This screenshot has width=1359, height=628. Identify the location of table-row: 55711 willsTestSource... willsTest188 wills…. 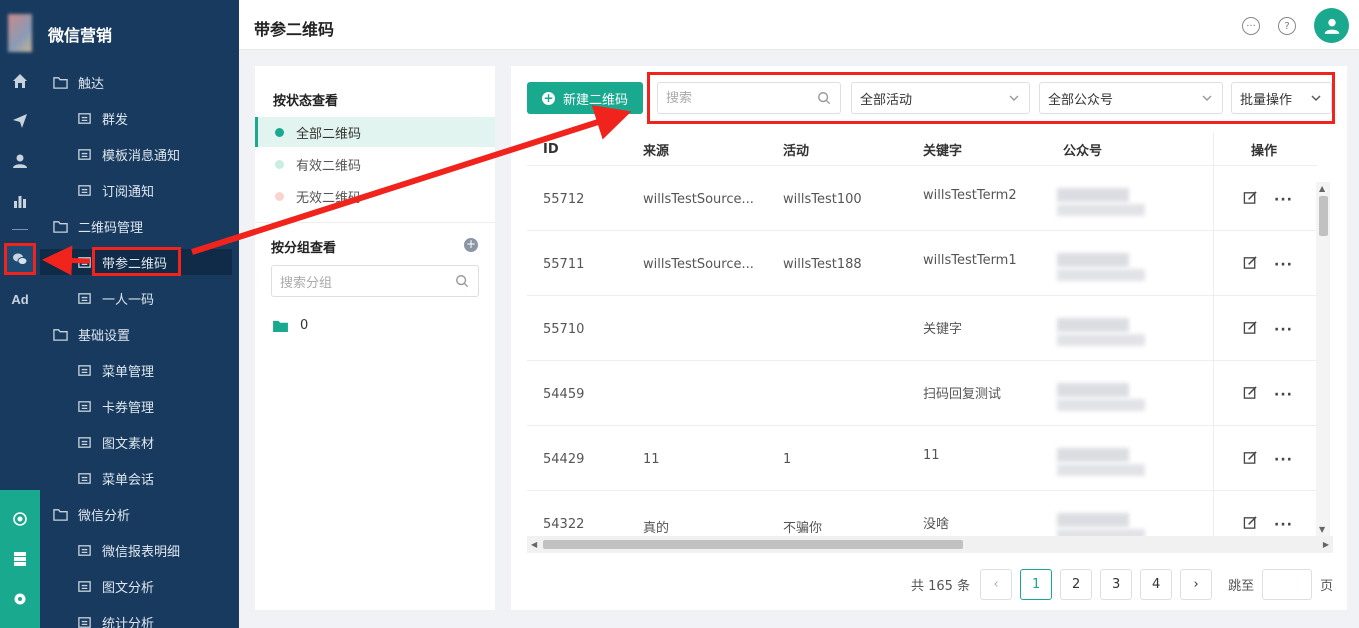
(922, 263).